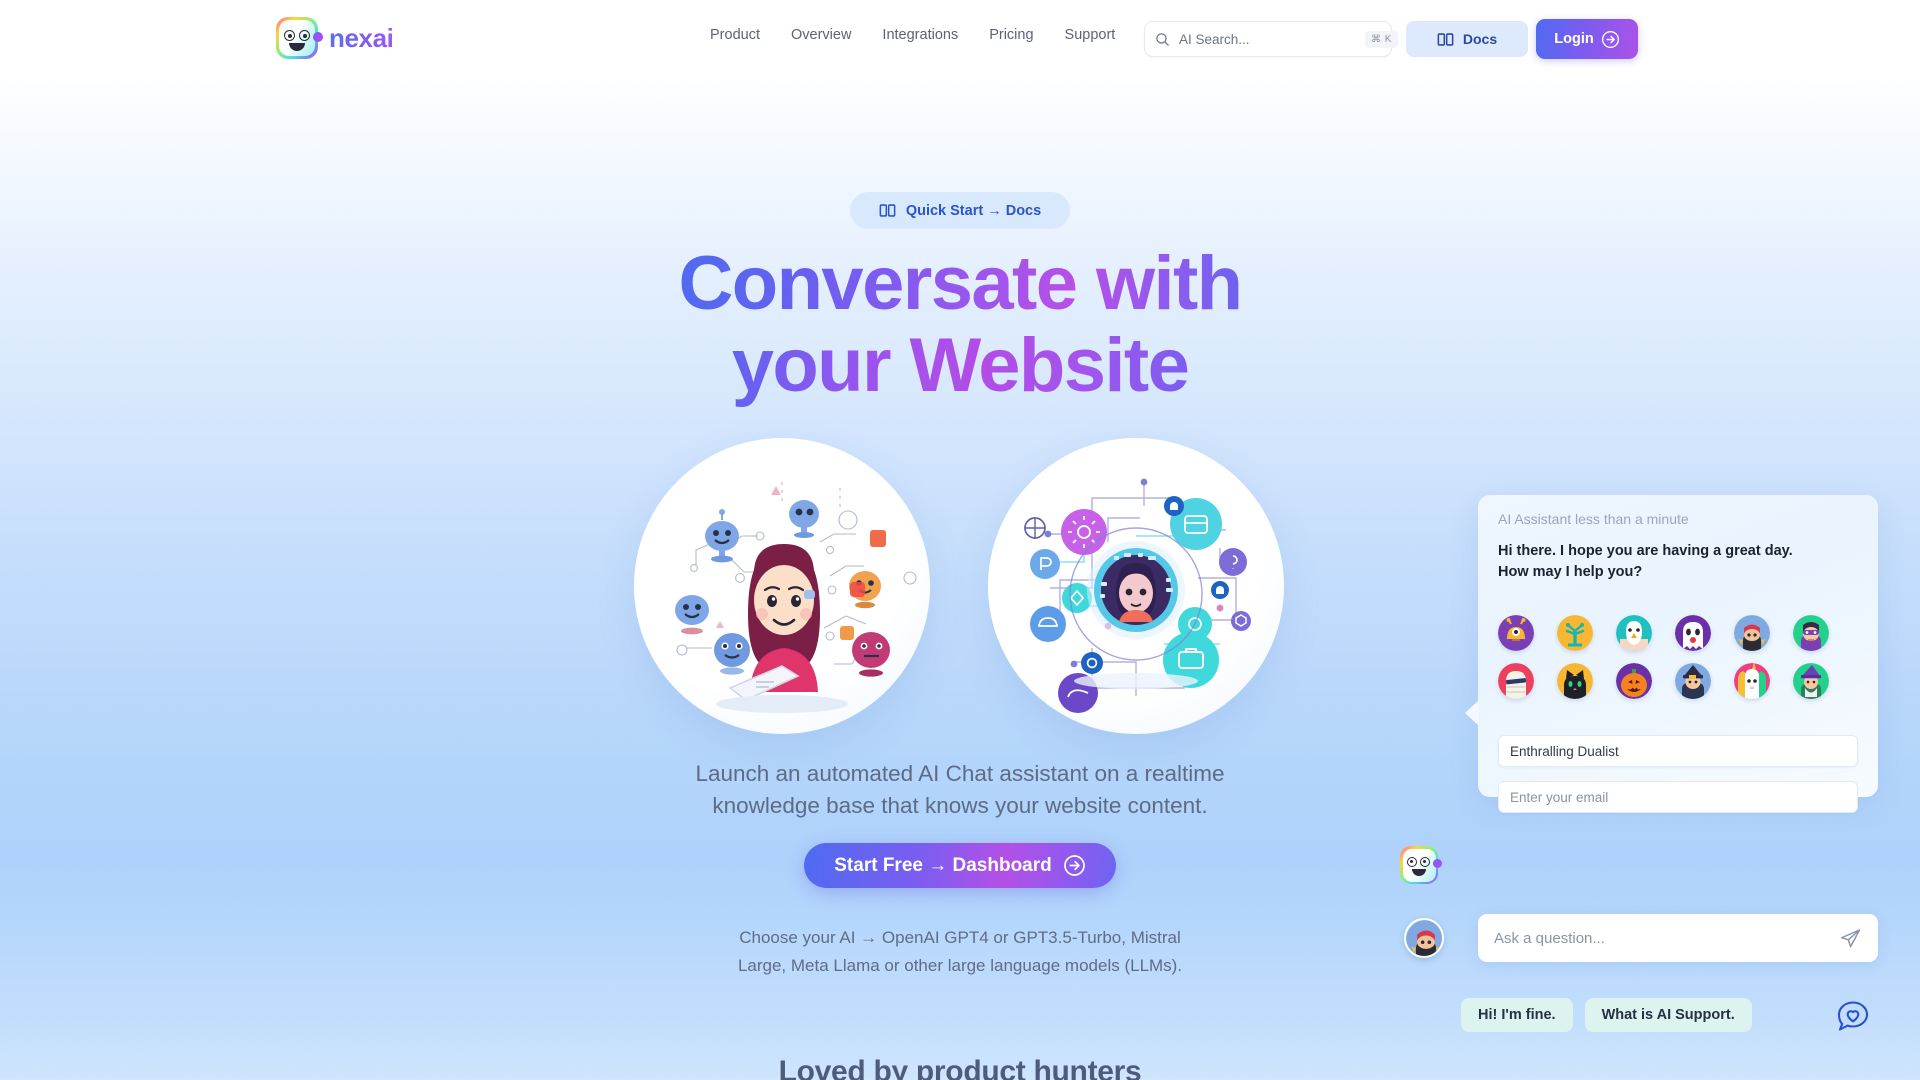  What do you see at coordinates (1011, 35) in the screenshot?
I see `nav-item-pricing: Pricing` at bounding box center [1011, 35].